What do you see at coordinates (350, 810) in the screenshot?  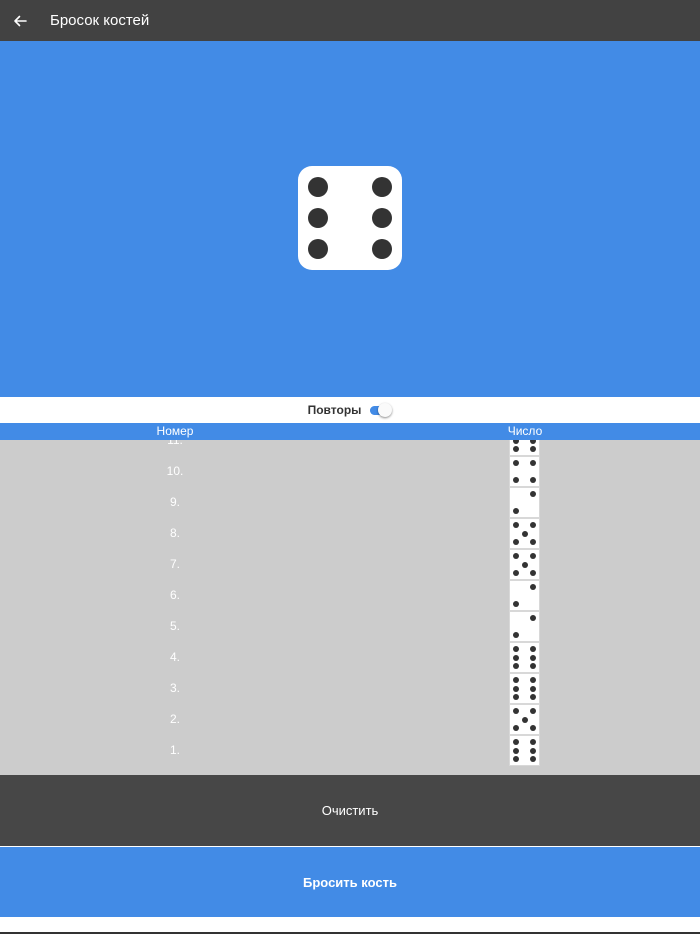 I see `clear-button: Очистить` at bounding box center [350, 810].